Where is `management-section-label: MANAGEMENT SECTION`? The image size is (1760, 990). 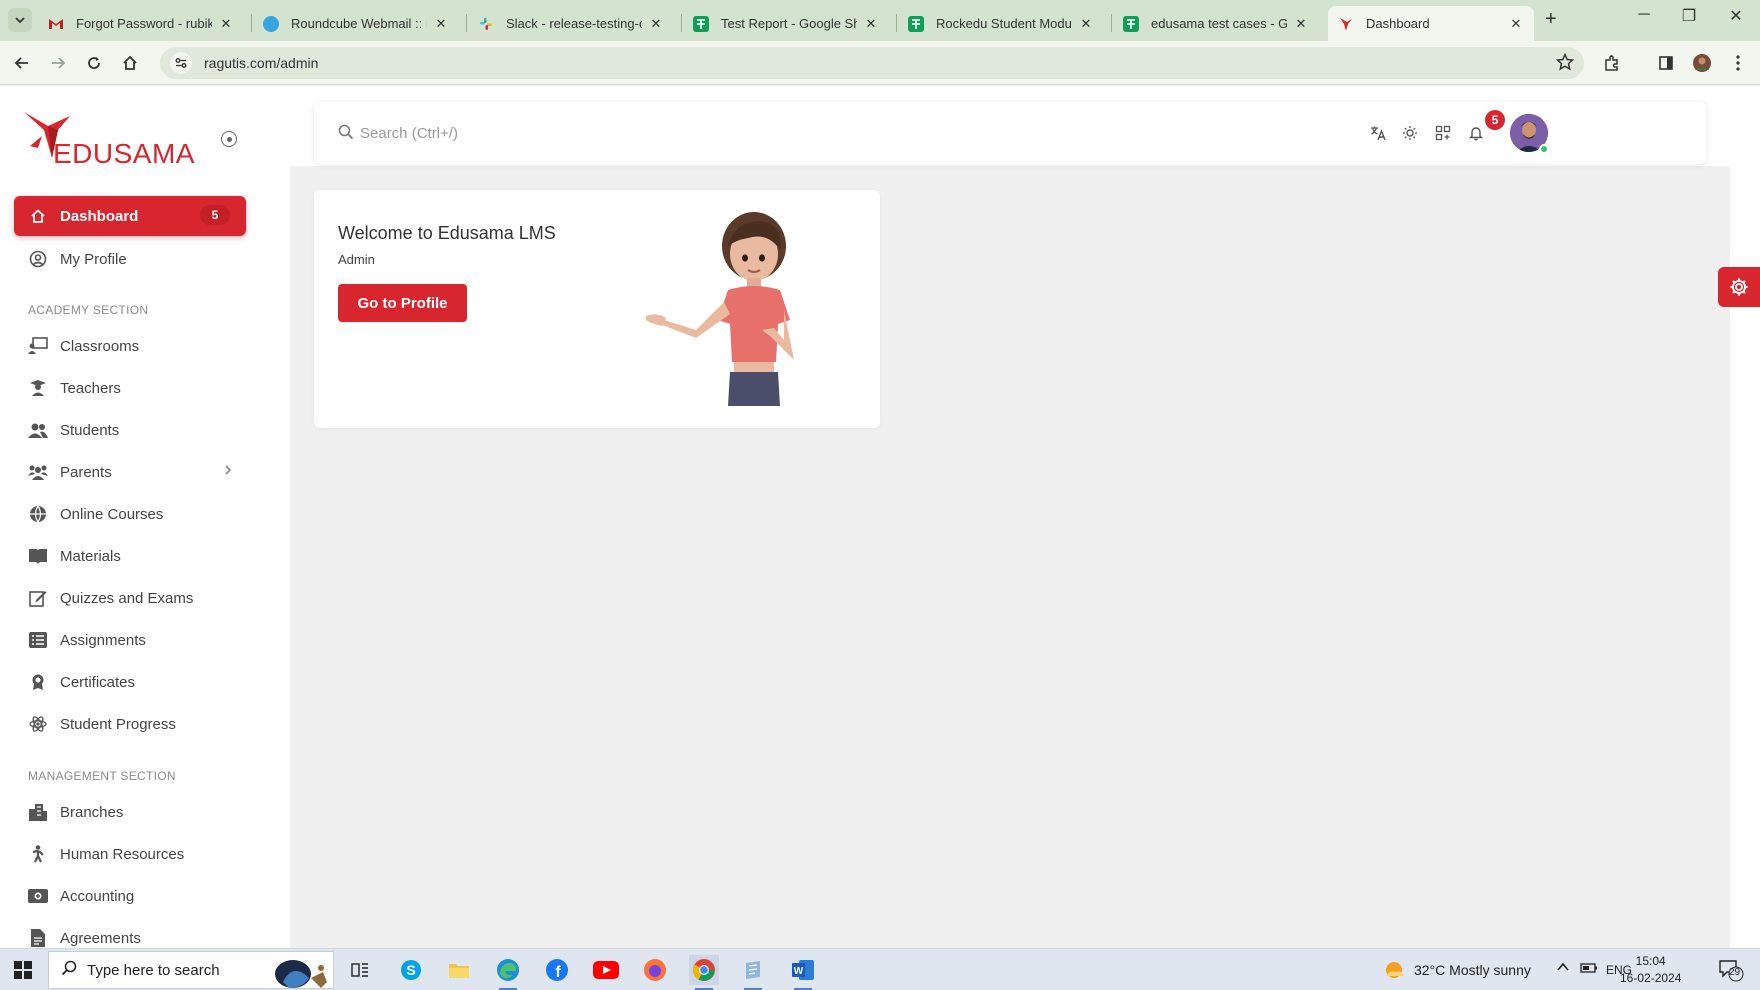 management-section-label: MANAGEMENT SECTION is located at coordinates (102, 776).